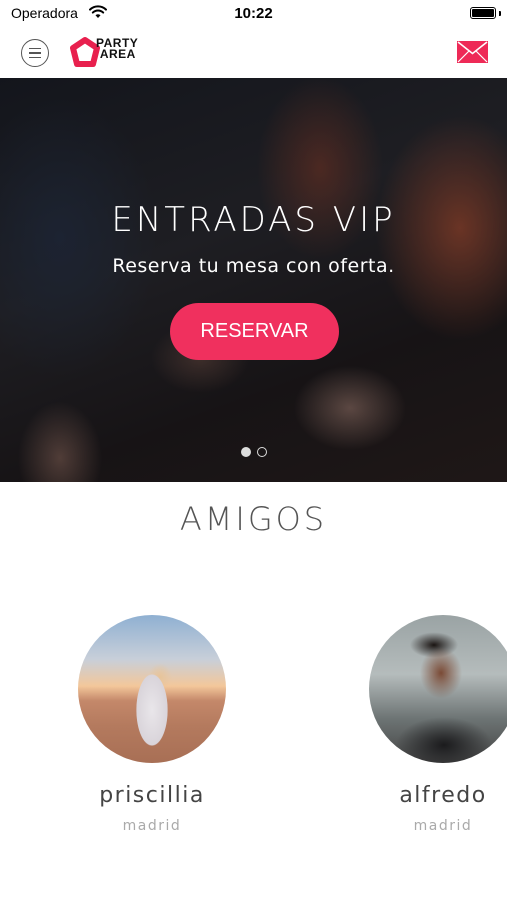  I want to click on reserve-button: RESERVAR, so click(254, 331).